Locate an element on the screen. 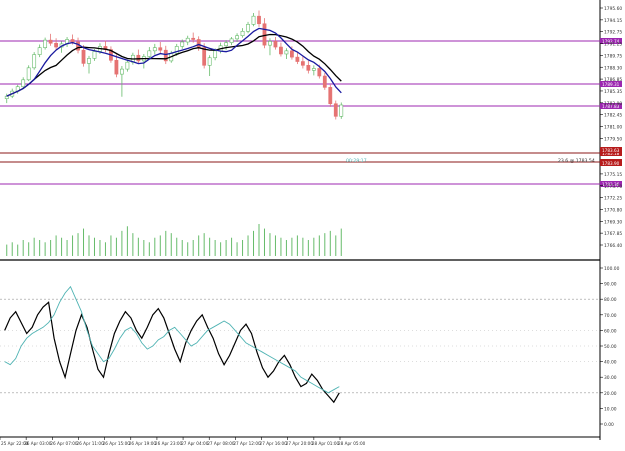  price-tick-label: 1775.15 is located at coordinates (613, 175).